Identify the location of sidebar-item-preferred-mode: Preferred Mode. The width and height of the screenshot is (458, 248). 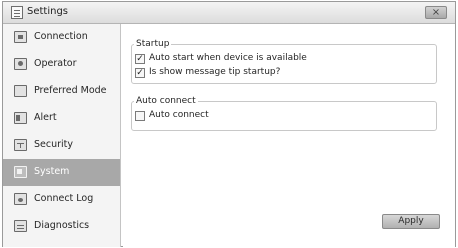
(61, 91).